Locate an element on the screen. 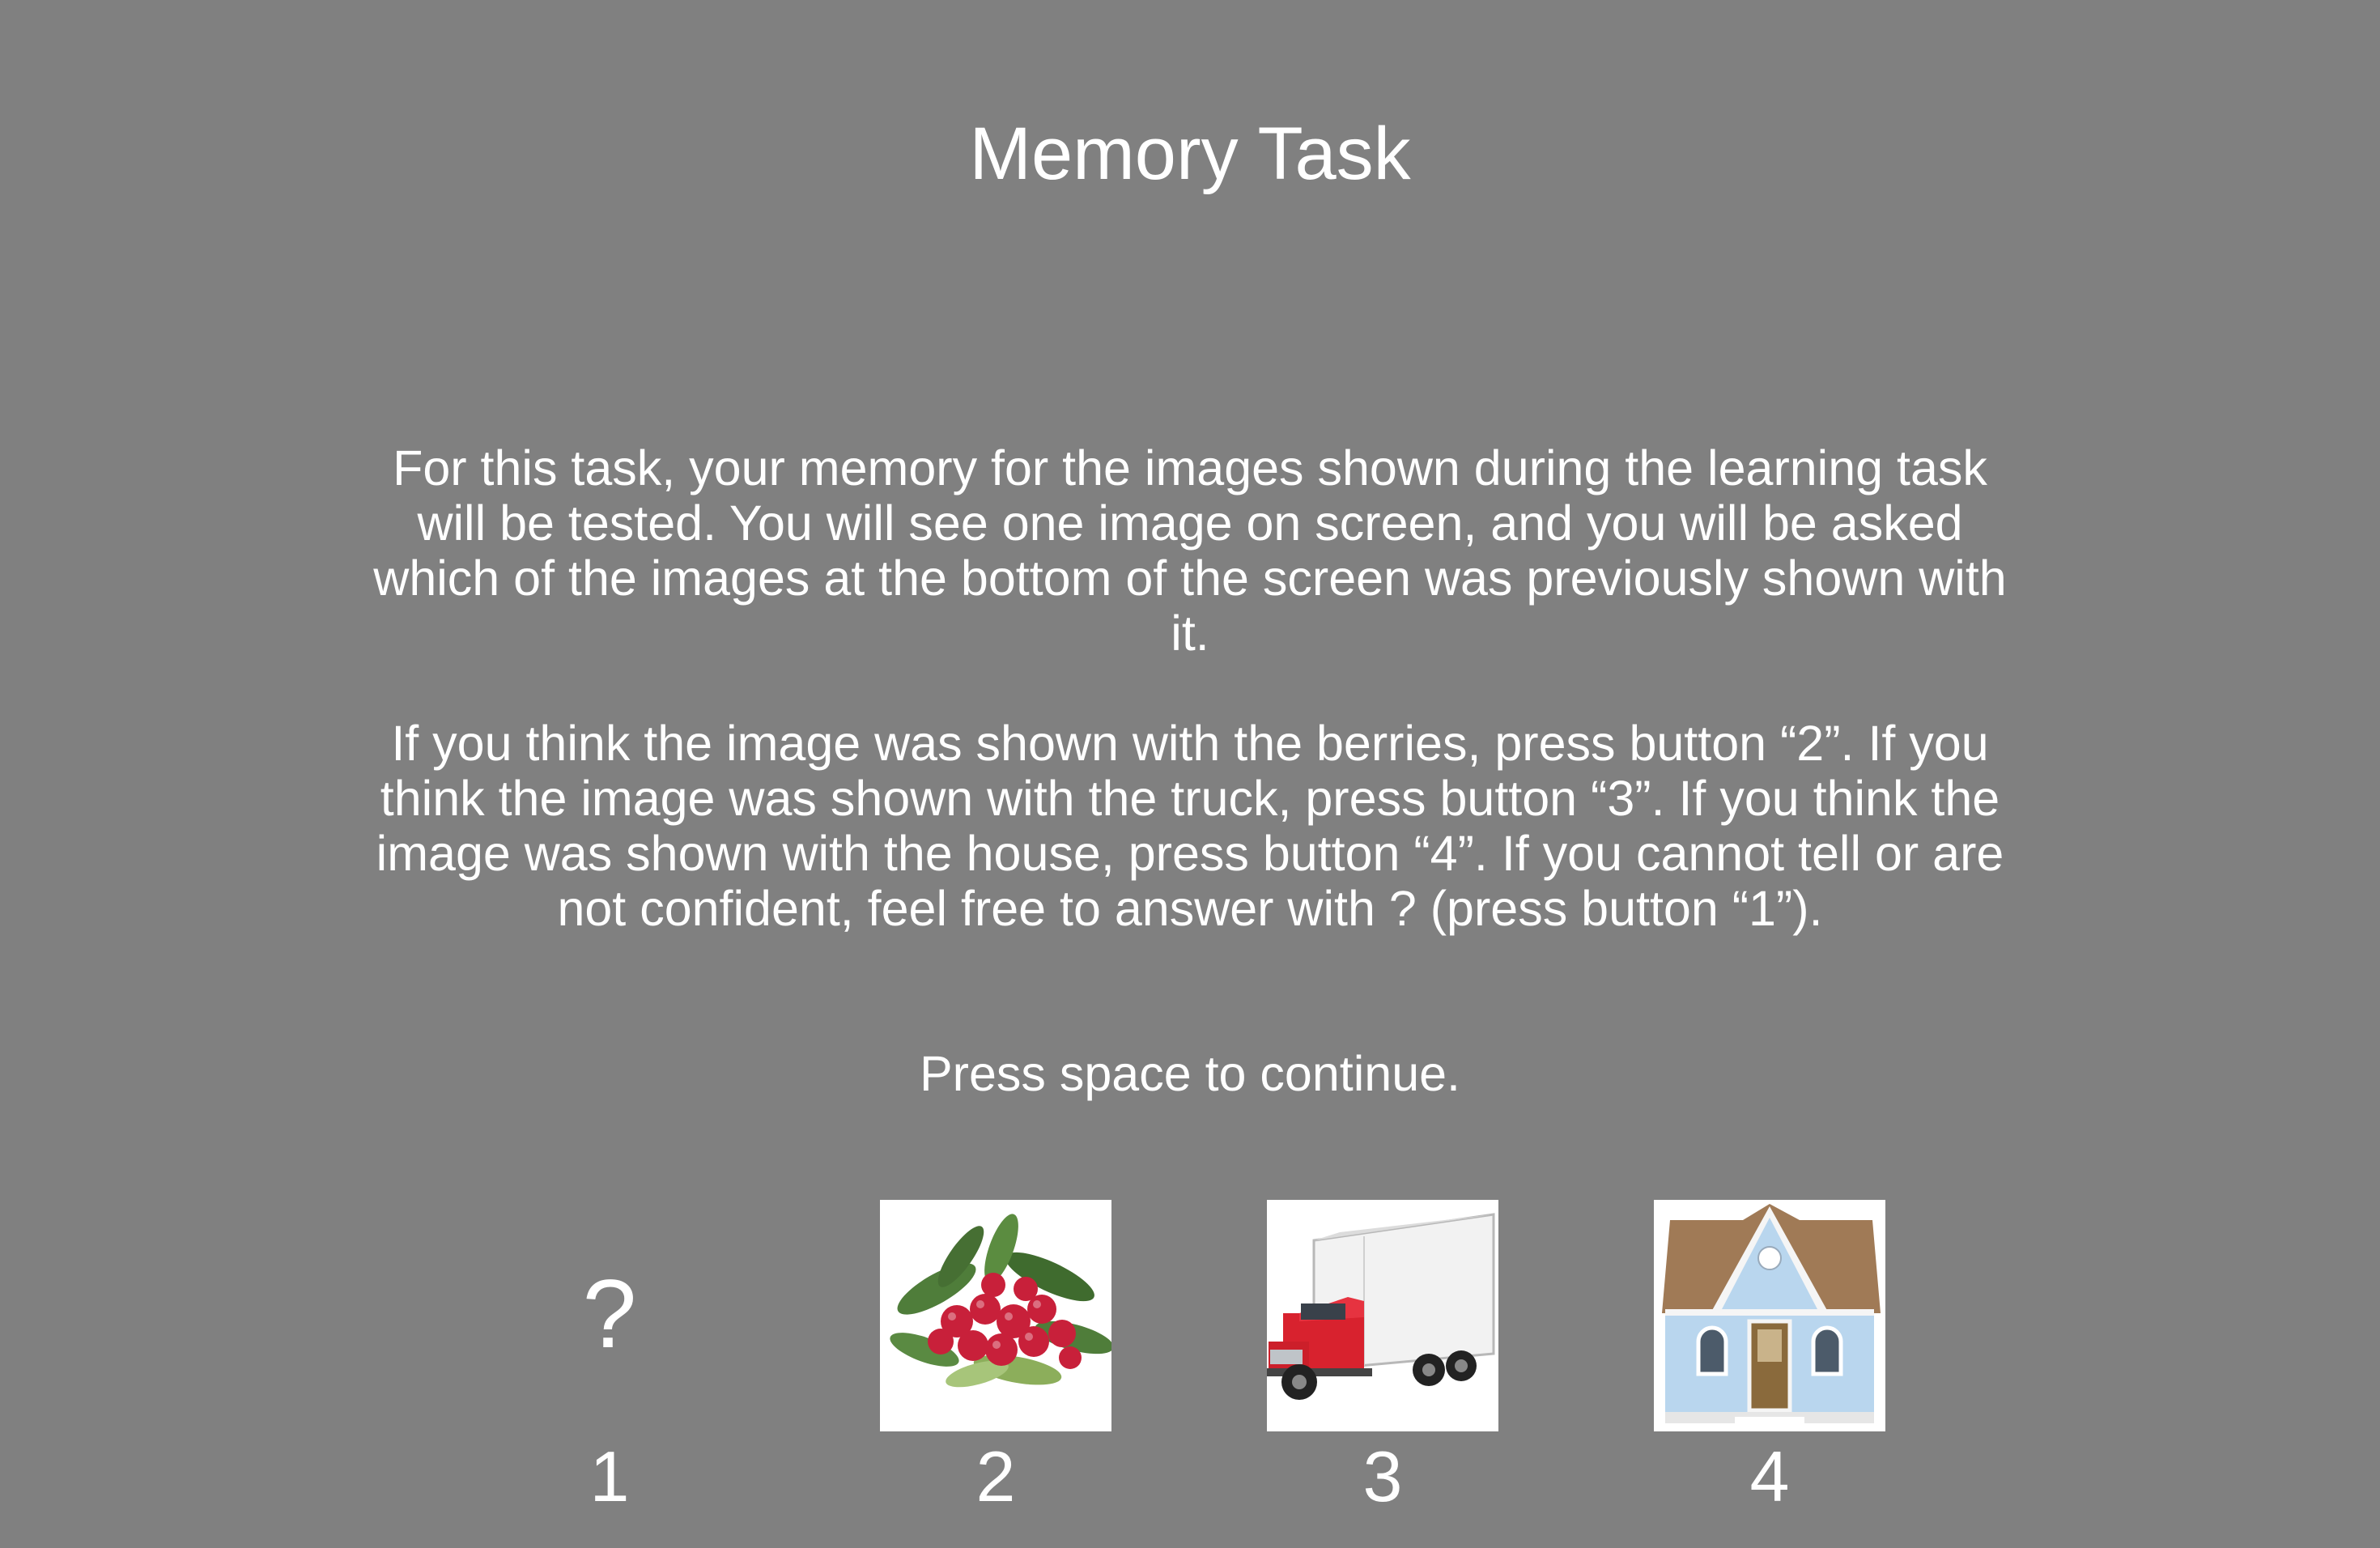 This screenshot has height=1548, width=2380. continue-prompt: Press space to continue. is located at coordinates (1190, 1073).